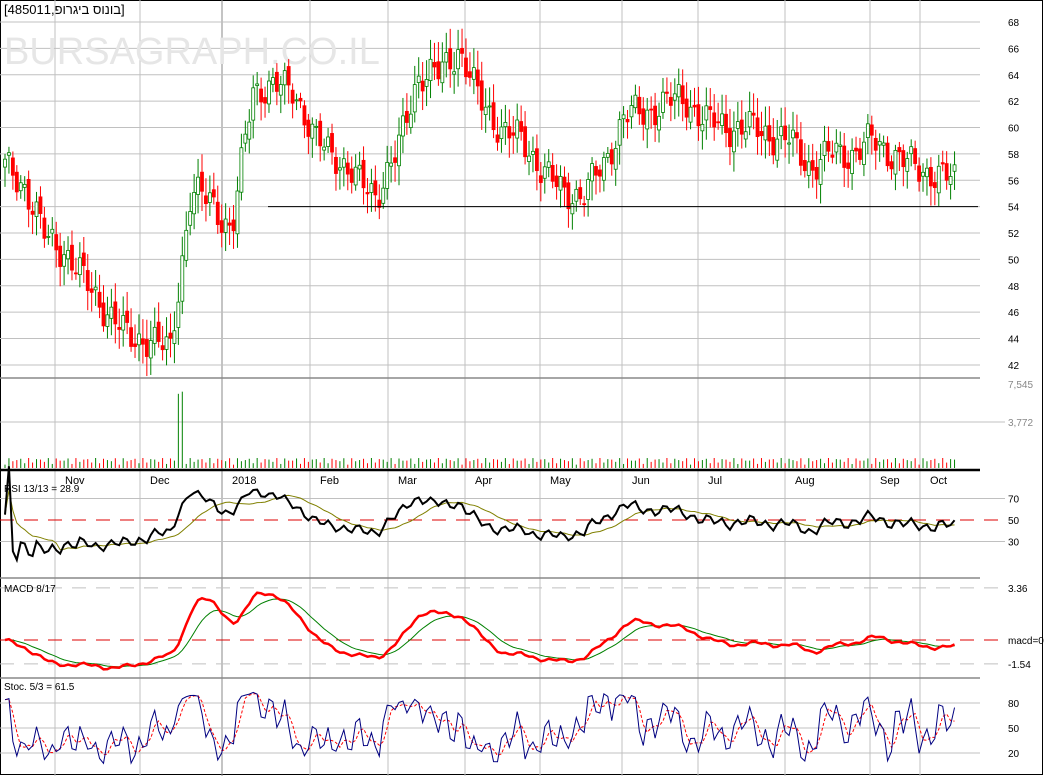  Describe the element at coordinates (1014, 521) in the screenshot. I see `rsi-tick: 50` at that location.